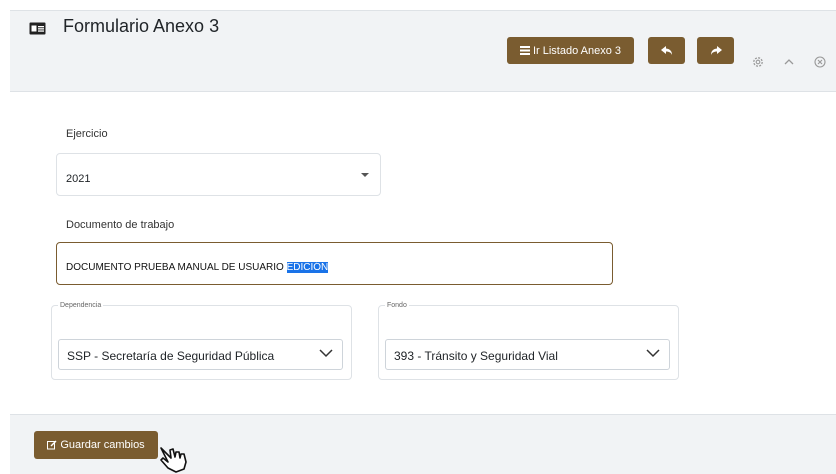 The width and height of the screenshot is (836, 474). What do you see at coordinates (758, 62) in the screenshot?
I see `gear-icon` at bounding box center [758, 62].